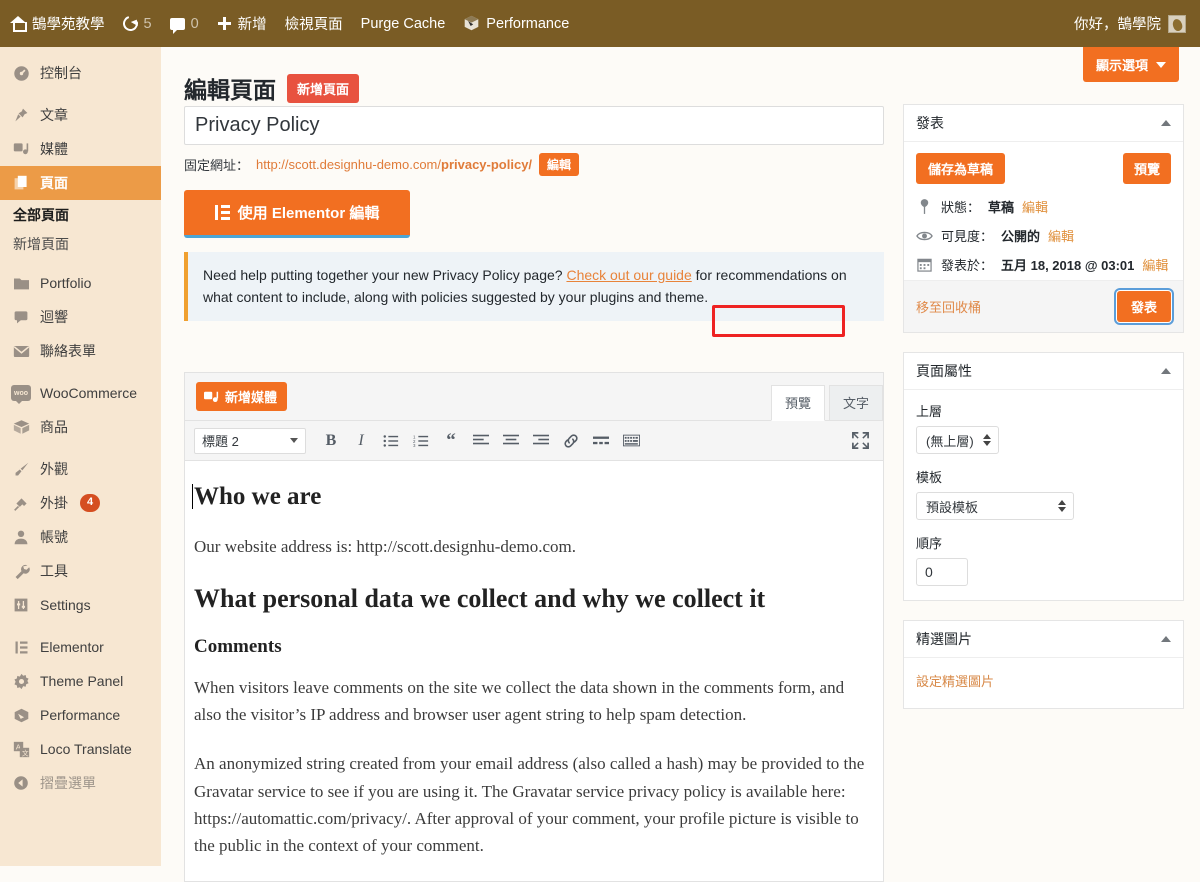 The height and width of the screenshot is (882, 1200). I want to click on publish-button: 發表, so click(1143, 306).